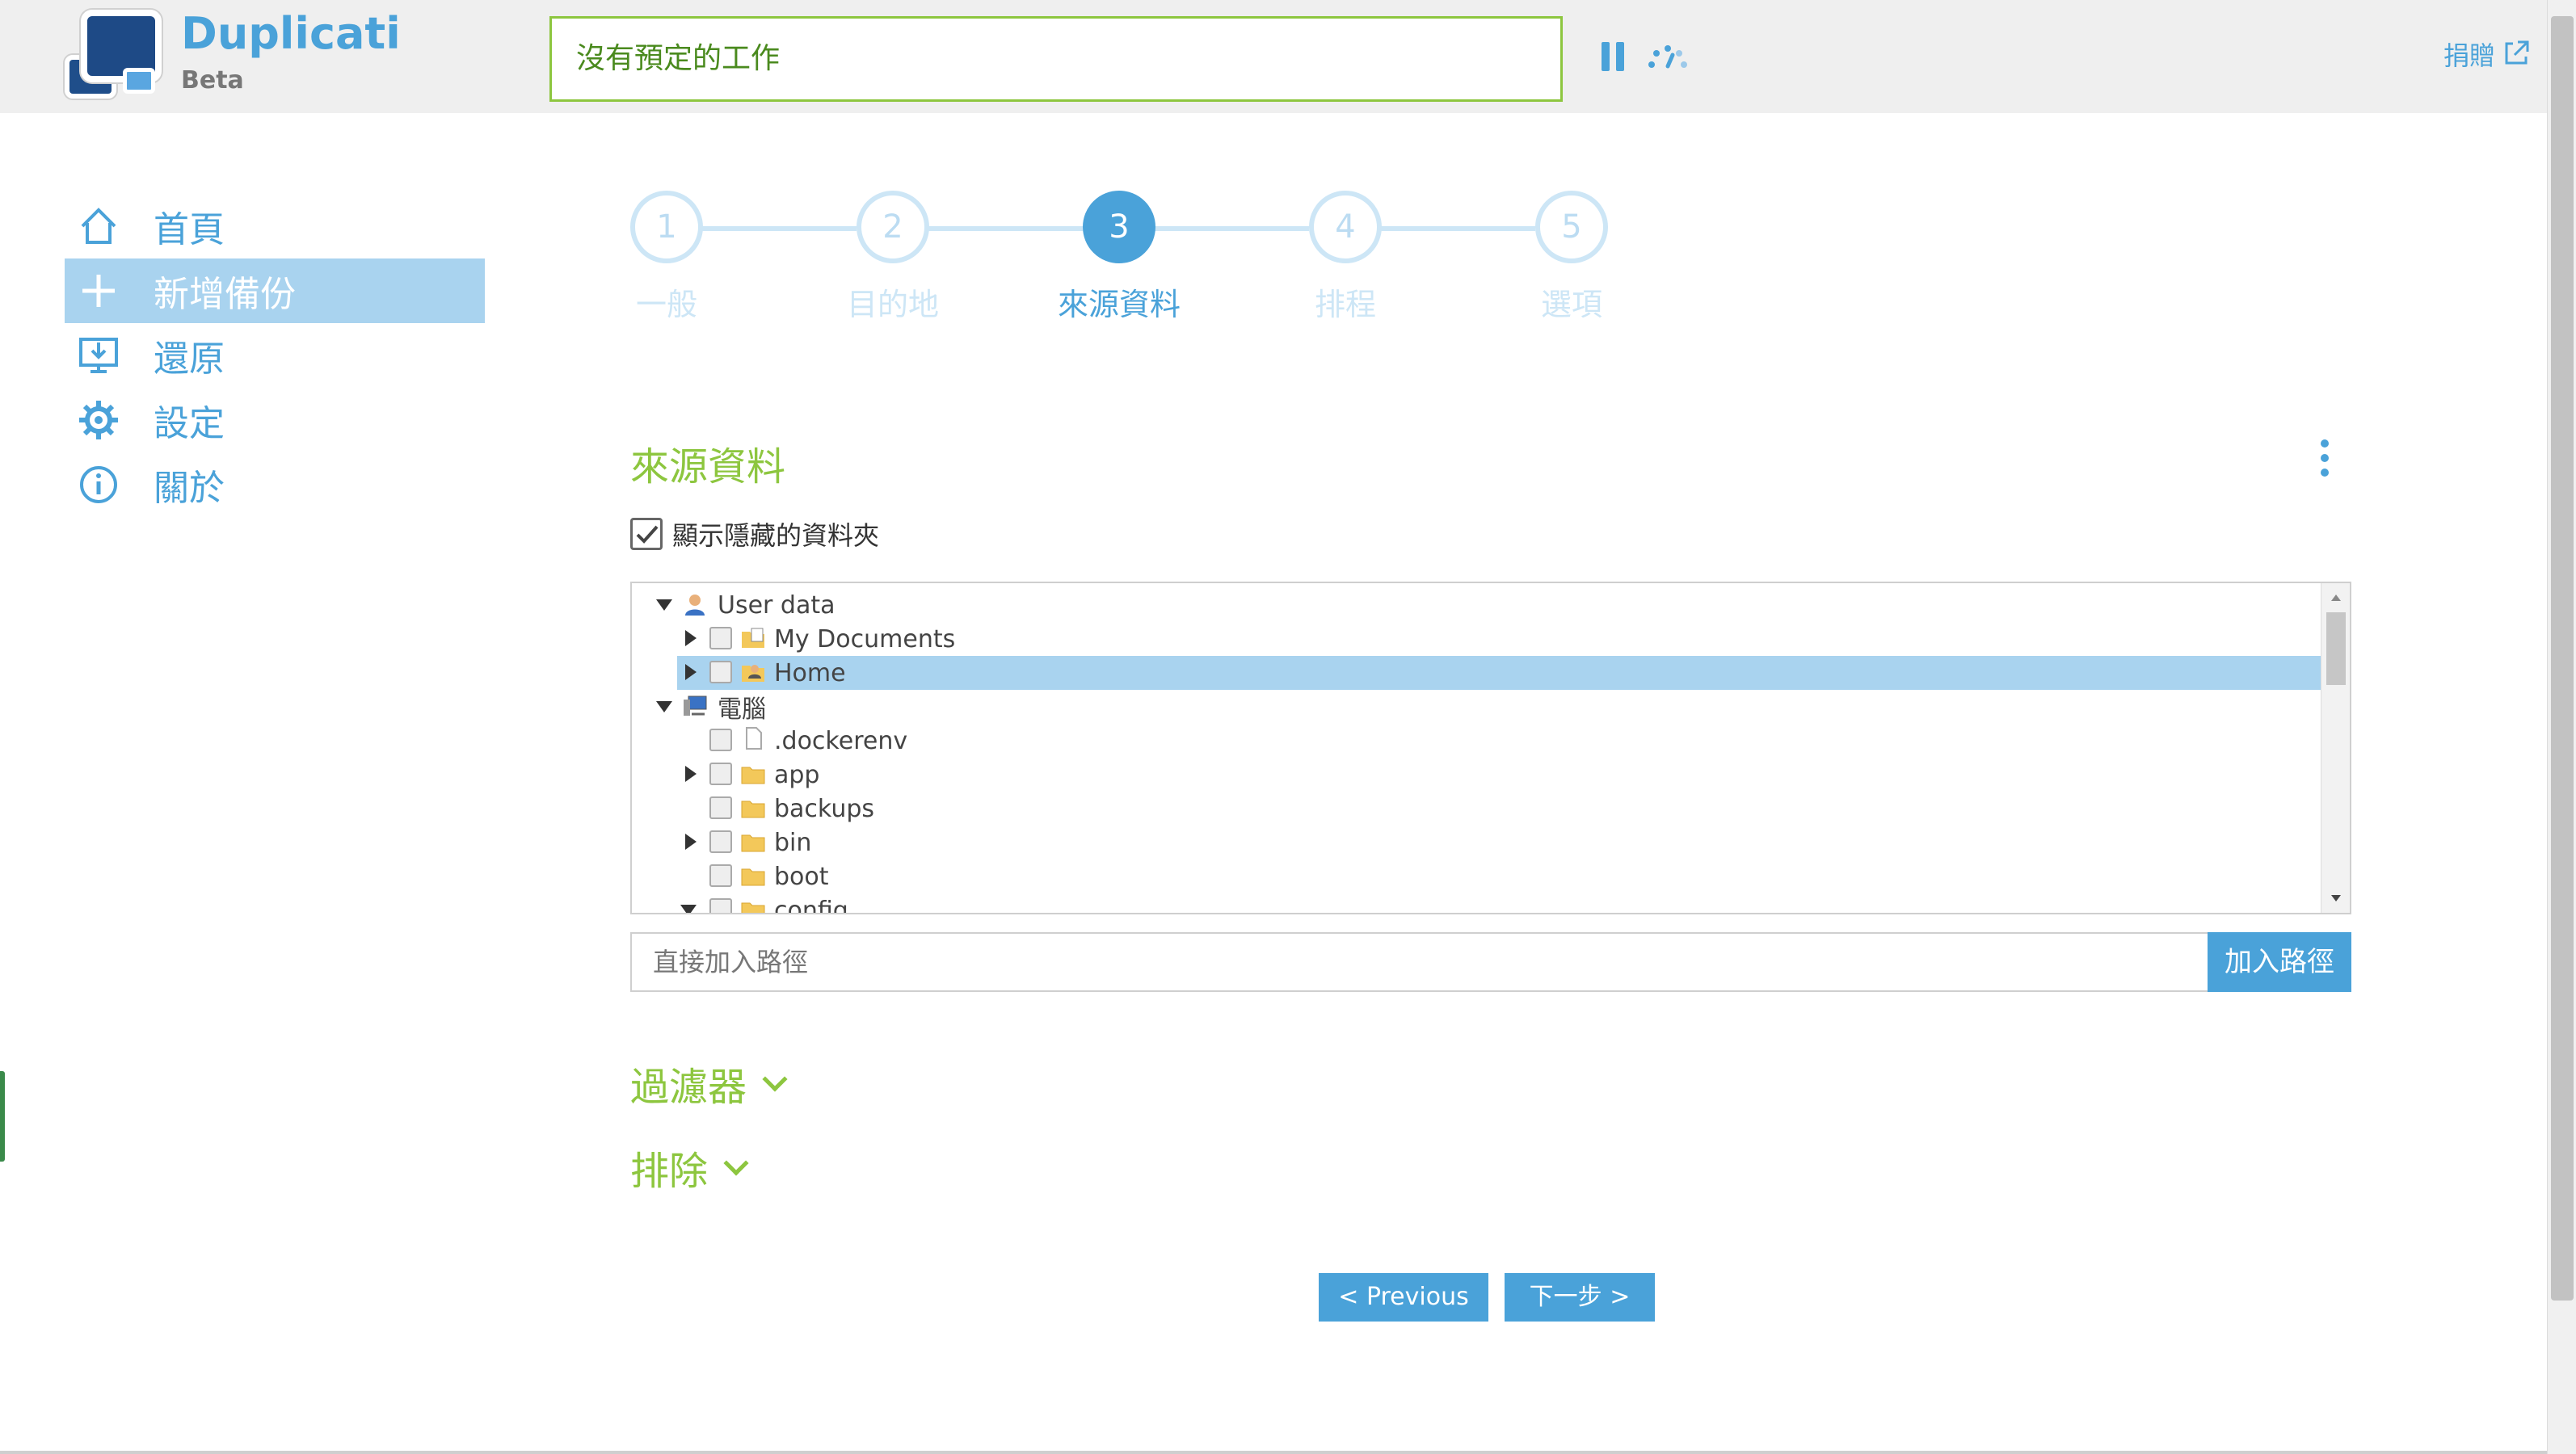  What do you see at coordinates (189, 423) in the screenshot?
I see `sidebar-item-label: 設定` at bounding box center [189, 423].